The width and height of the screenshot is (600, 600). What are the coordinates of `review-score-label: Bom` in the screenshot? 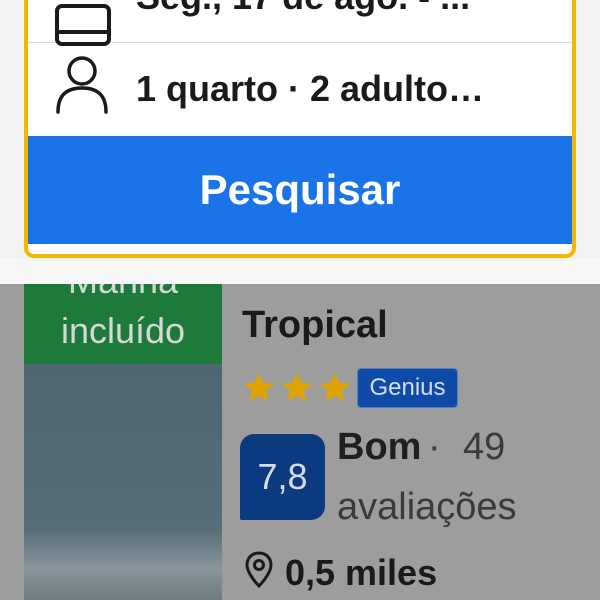 It's located at (379, 447).